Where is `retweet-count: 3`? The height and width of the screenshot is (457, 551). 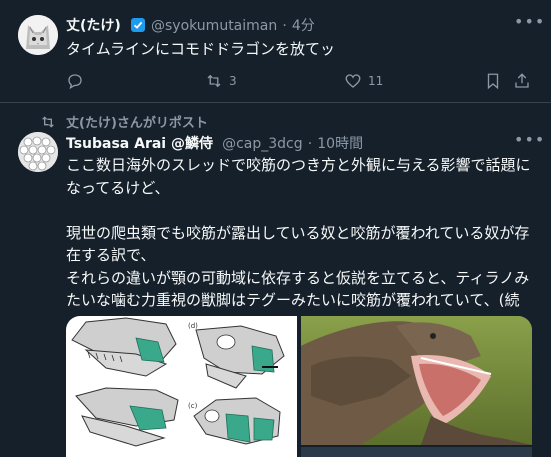 retweet-count: 3 is located at coordinates (233, 81).